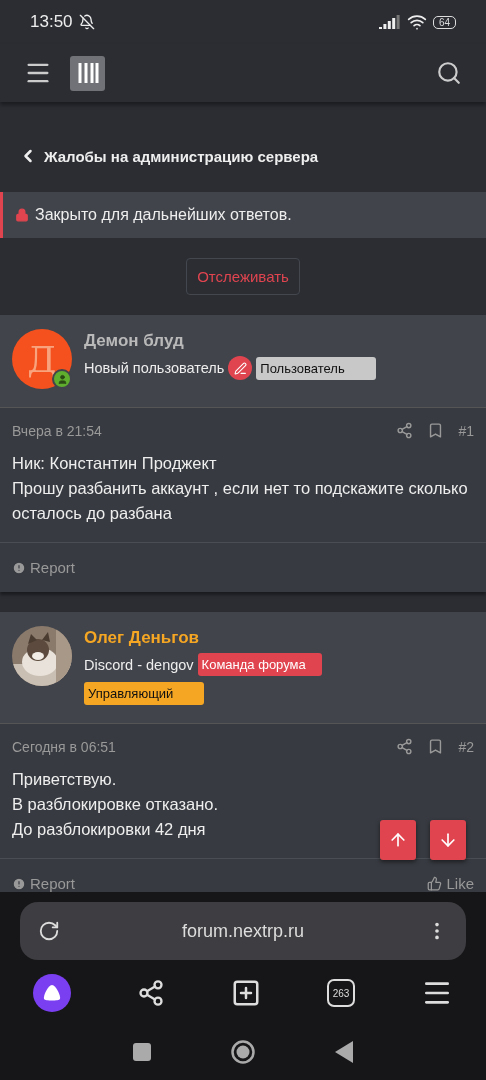 The image size is (486, 1080). What do you see at coordinates (389, 22) in the screenshot?
I see `signal-icon` at bounding box center [389, 22].